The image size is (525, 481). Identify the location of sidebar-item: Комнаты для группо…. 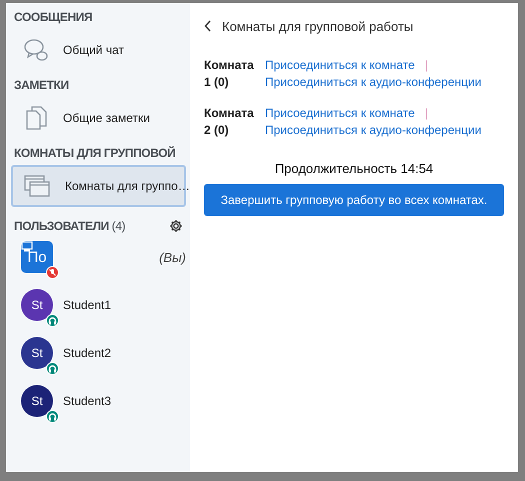
(98, 186).